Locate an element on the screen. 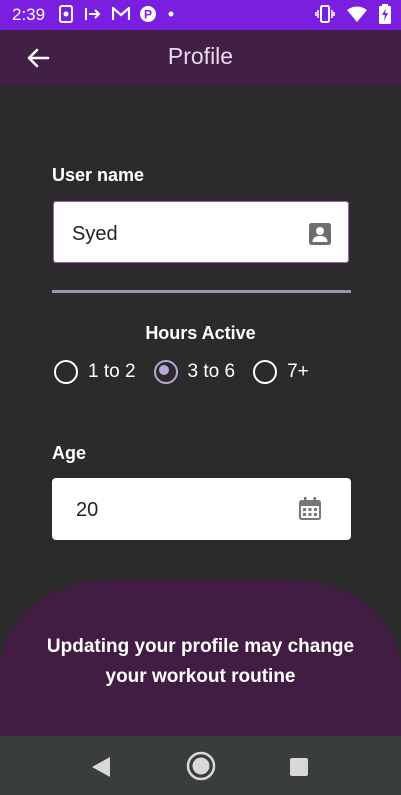 The height and width of the screenshot is (795, 401). username-label: User name is located at coordinates (98, 175).